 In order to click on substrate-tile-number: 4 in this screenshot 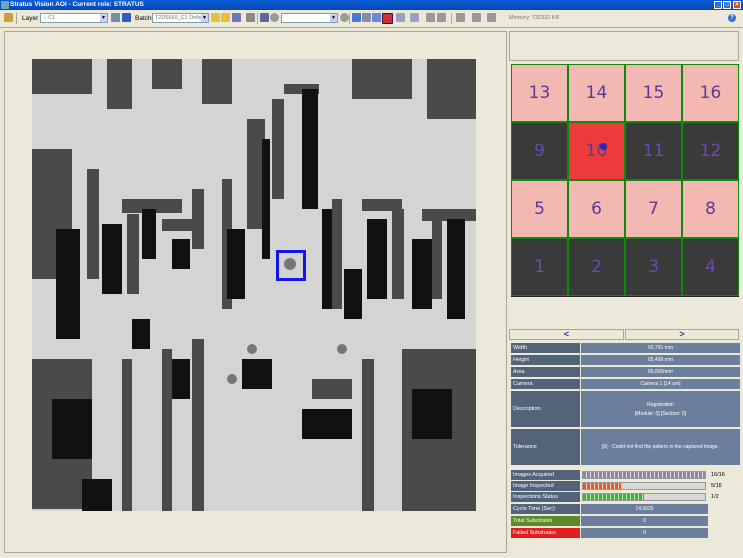, I will do `click(710, 267)`.